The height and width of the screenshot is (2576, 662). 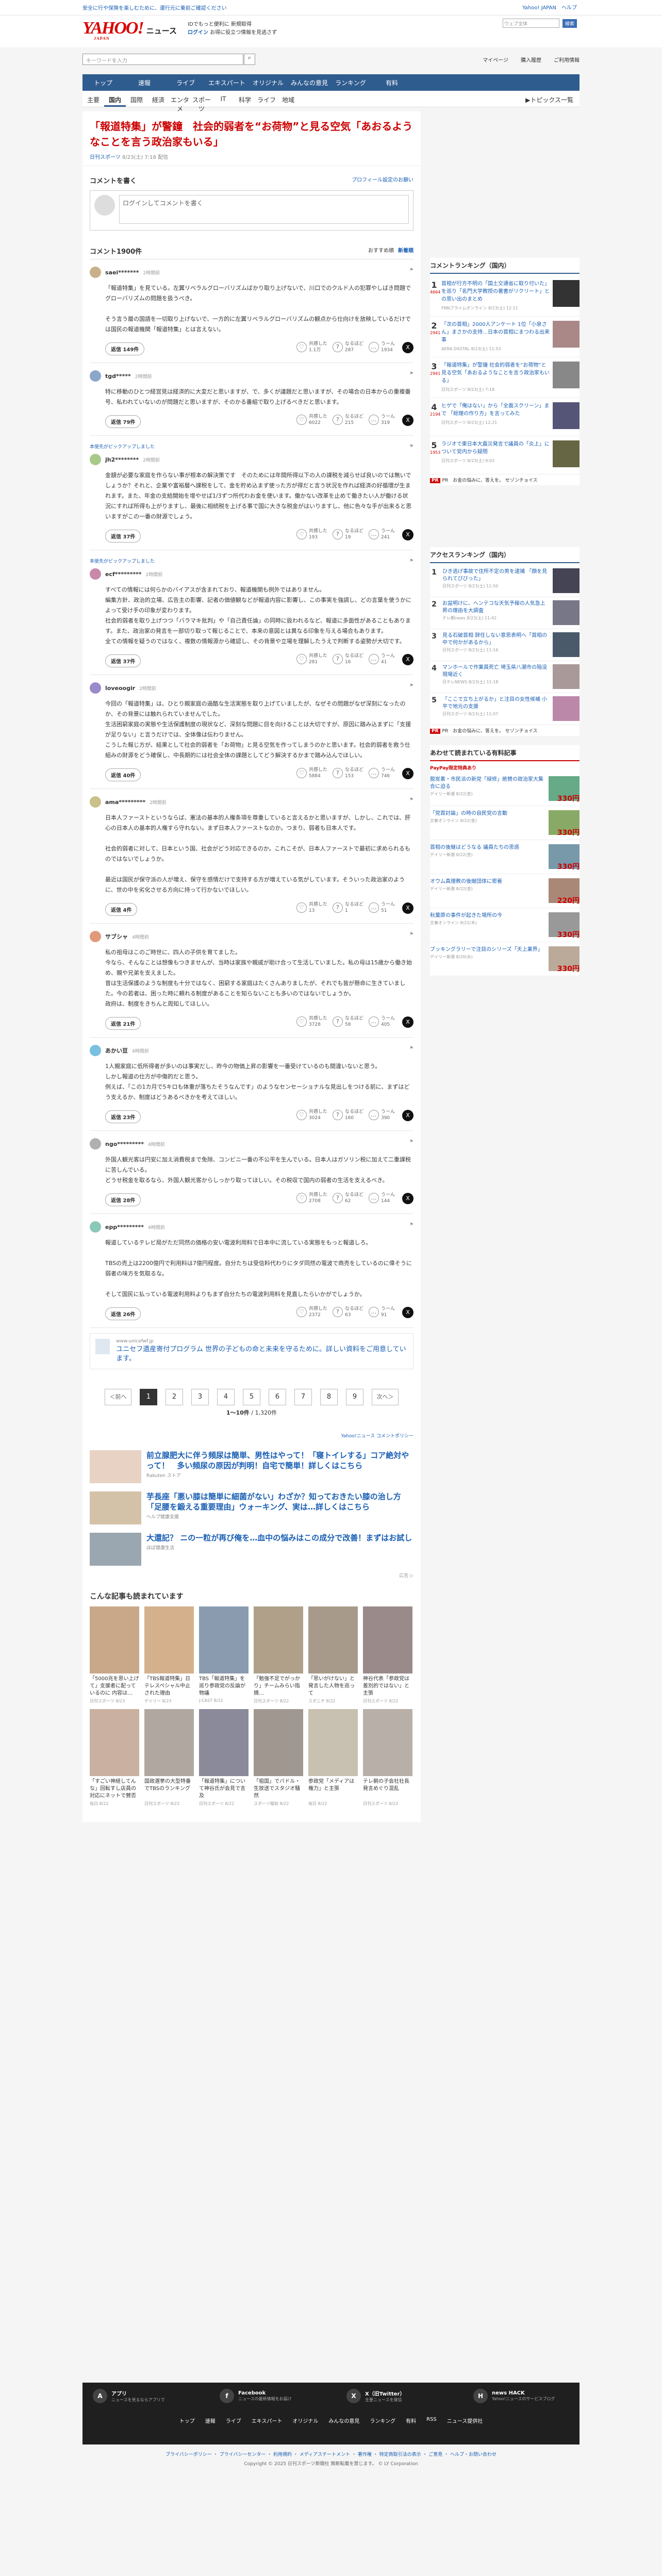 I want to click on footer-nav-item: ニュース提供社, so click(x=465, y=2420).